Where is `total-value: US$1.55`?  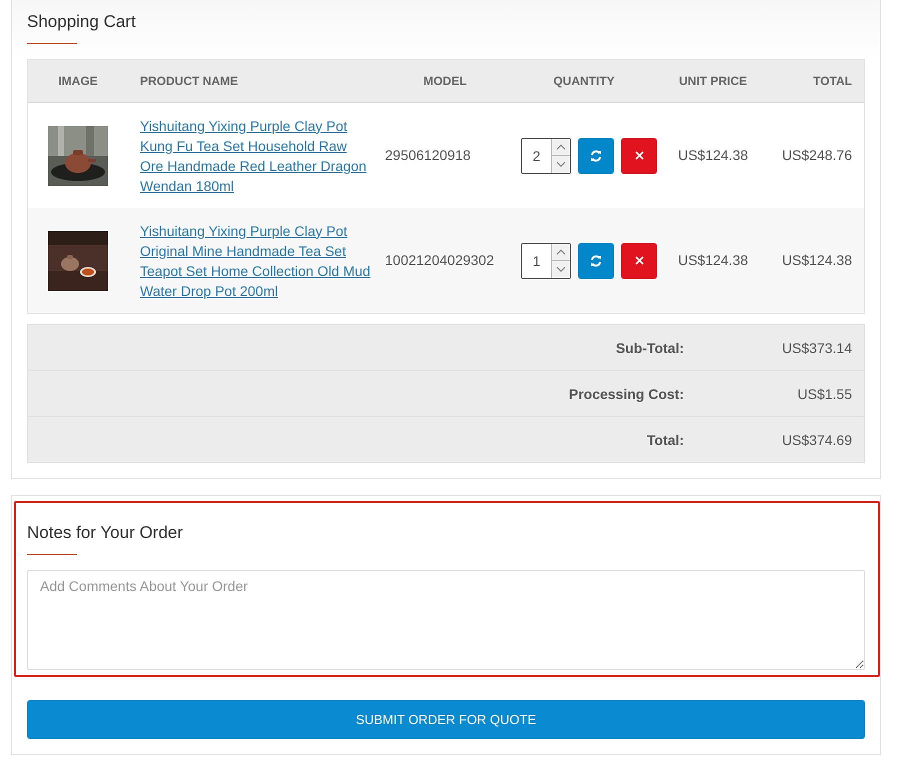 total-value: US$1.55 is located at coordinates (825, 394).